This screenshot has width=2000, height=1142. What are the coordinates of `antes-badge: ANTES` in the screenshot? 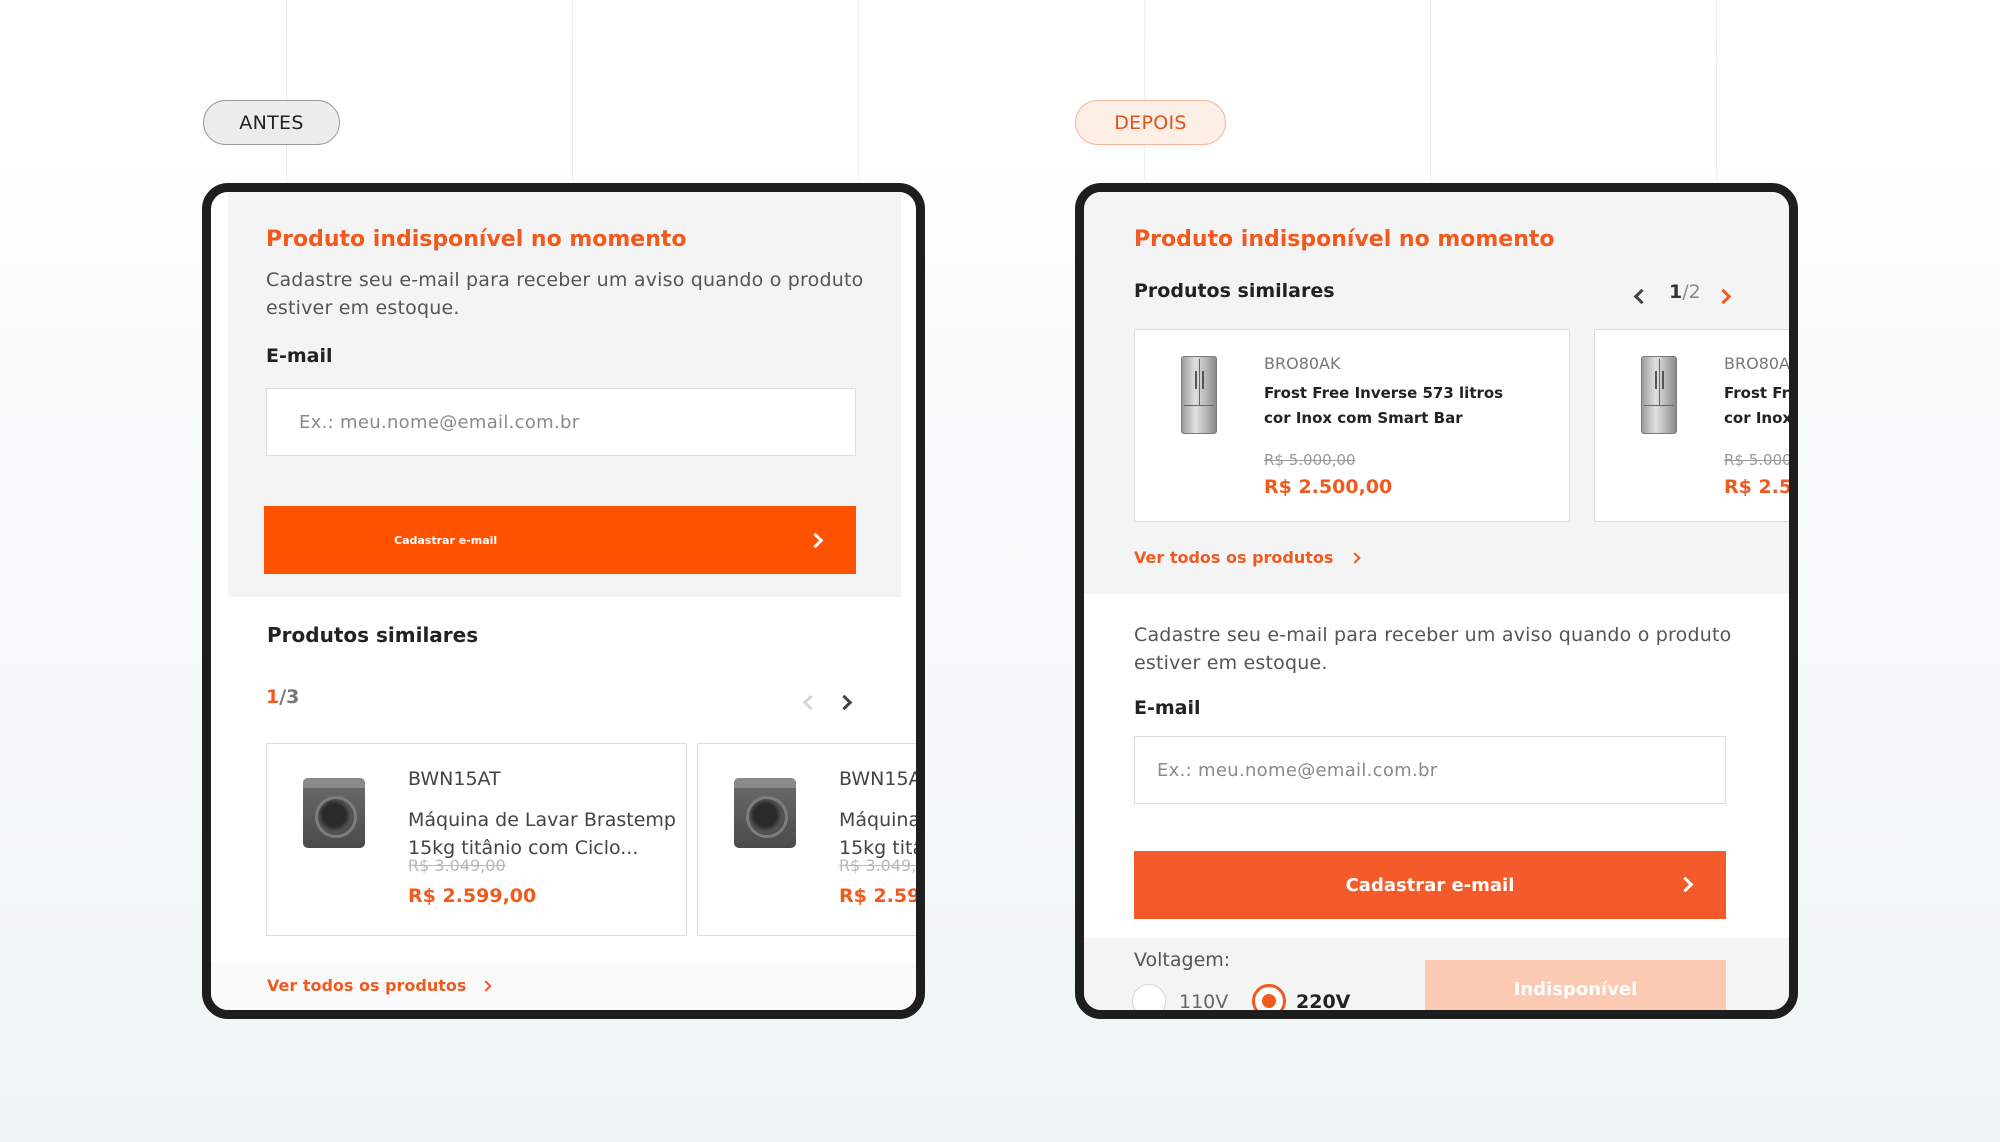 It's located at (271, 122).